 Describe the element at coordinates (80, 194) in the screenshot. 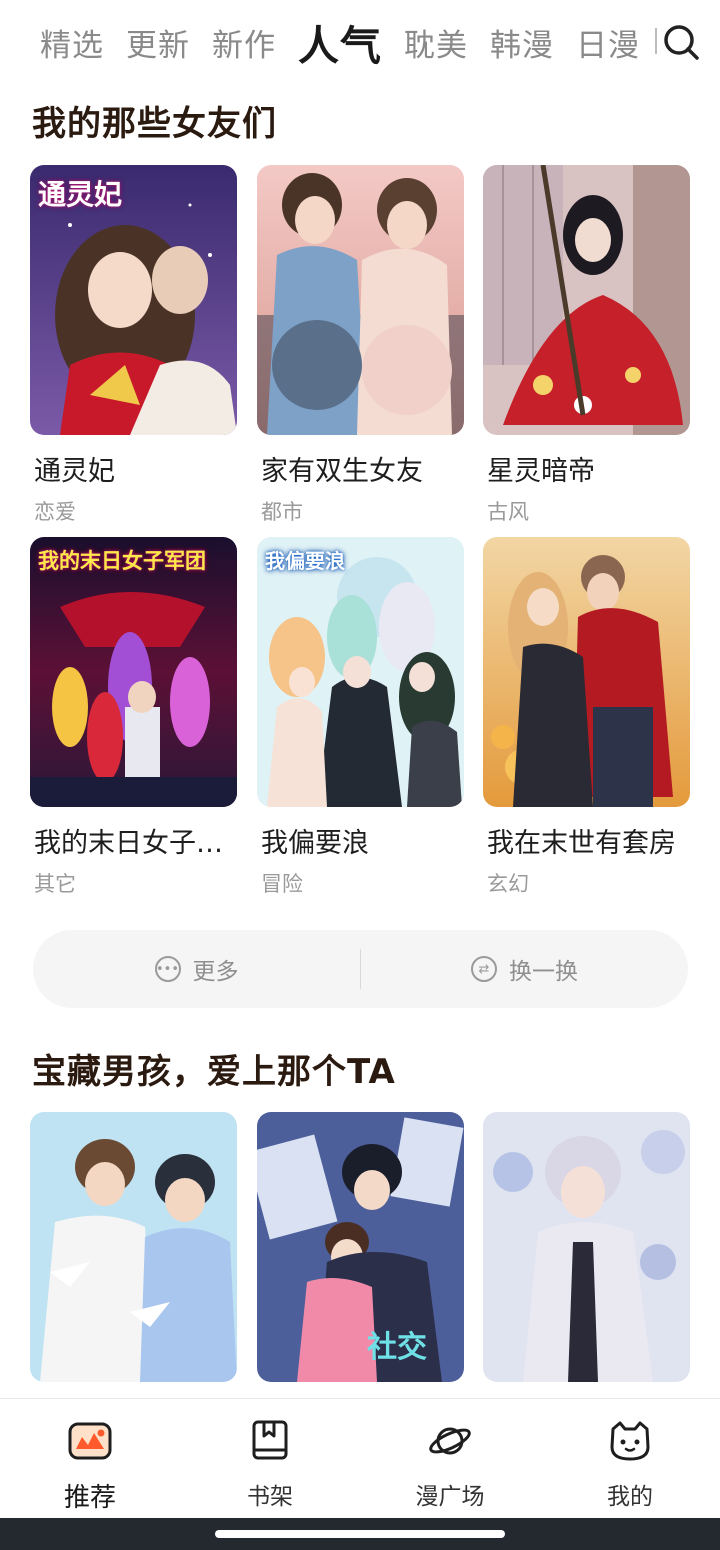

I see `cover-title: 通灵妃` at that location.